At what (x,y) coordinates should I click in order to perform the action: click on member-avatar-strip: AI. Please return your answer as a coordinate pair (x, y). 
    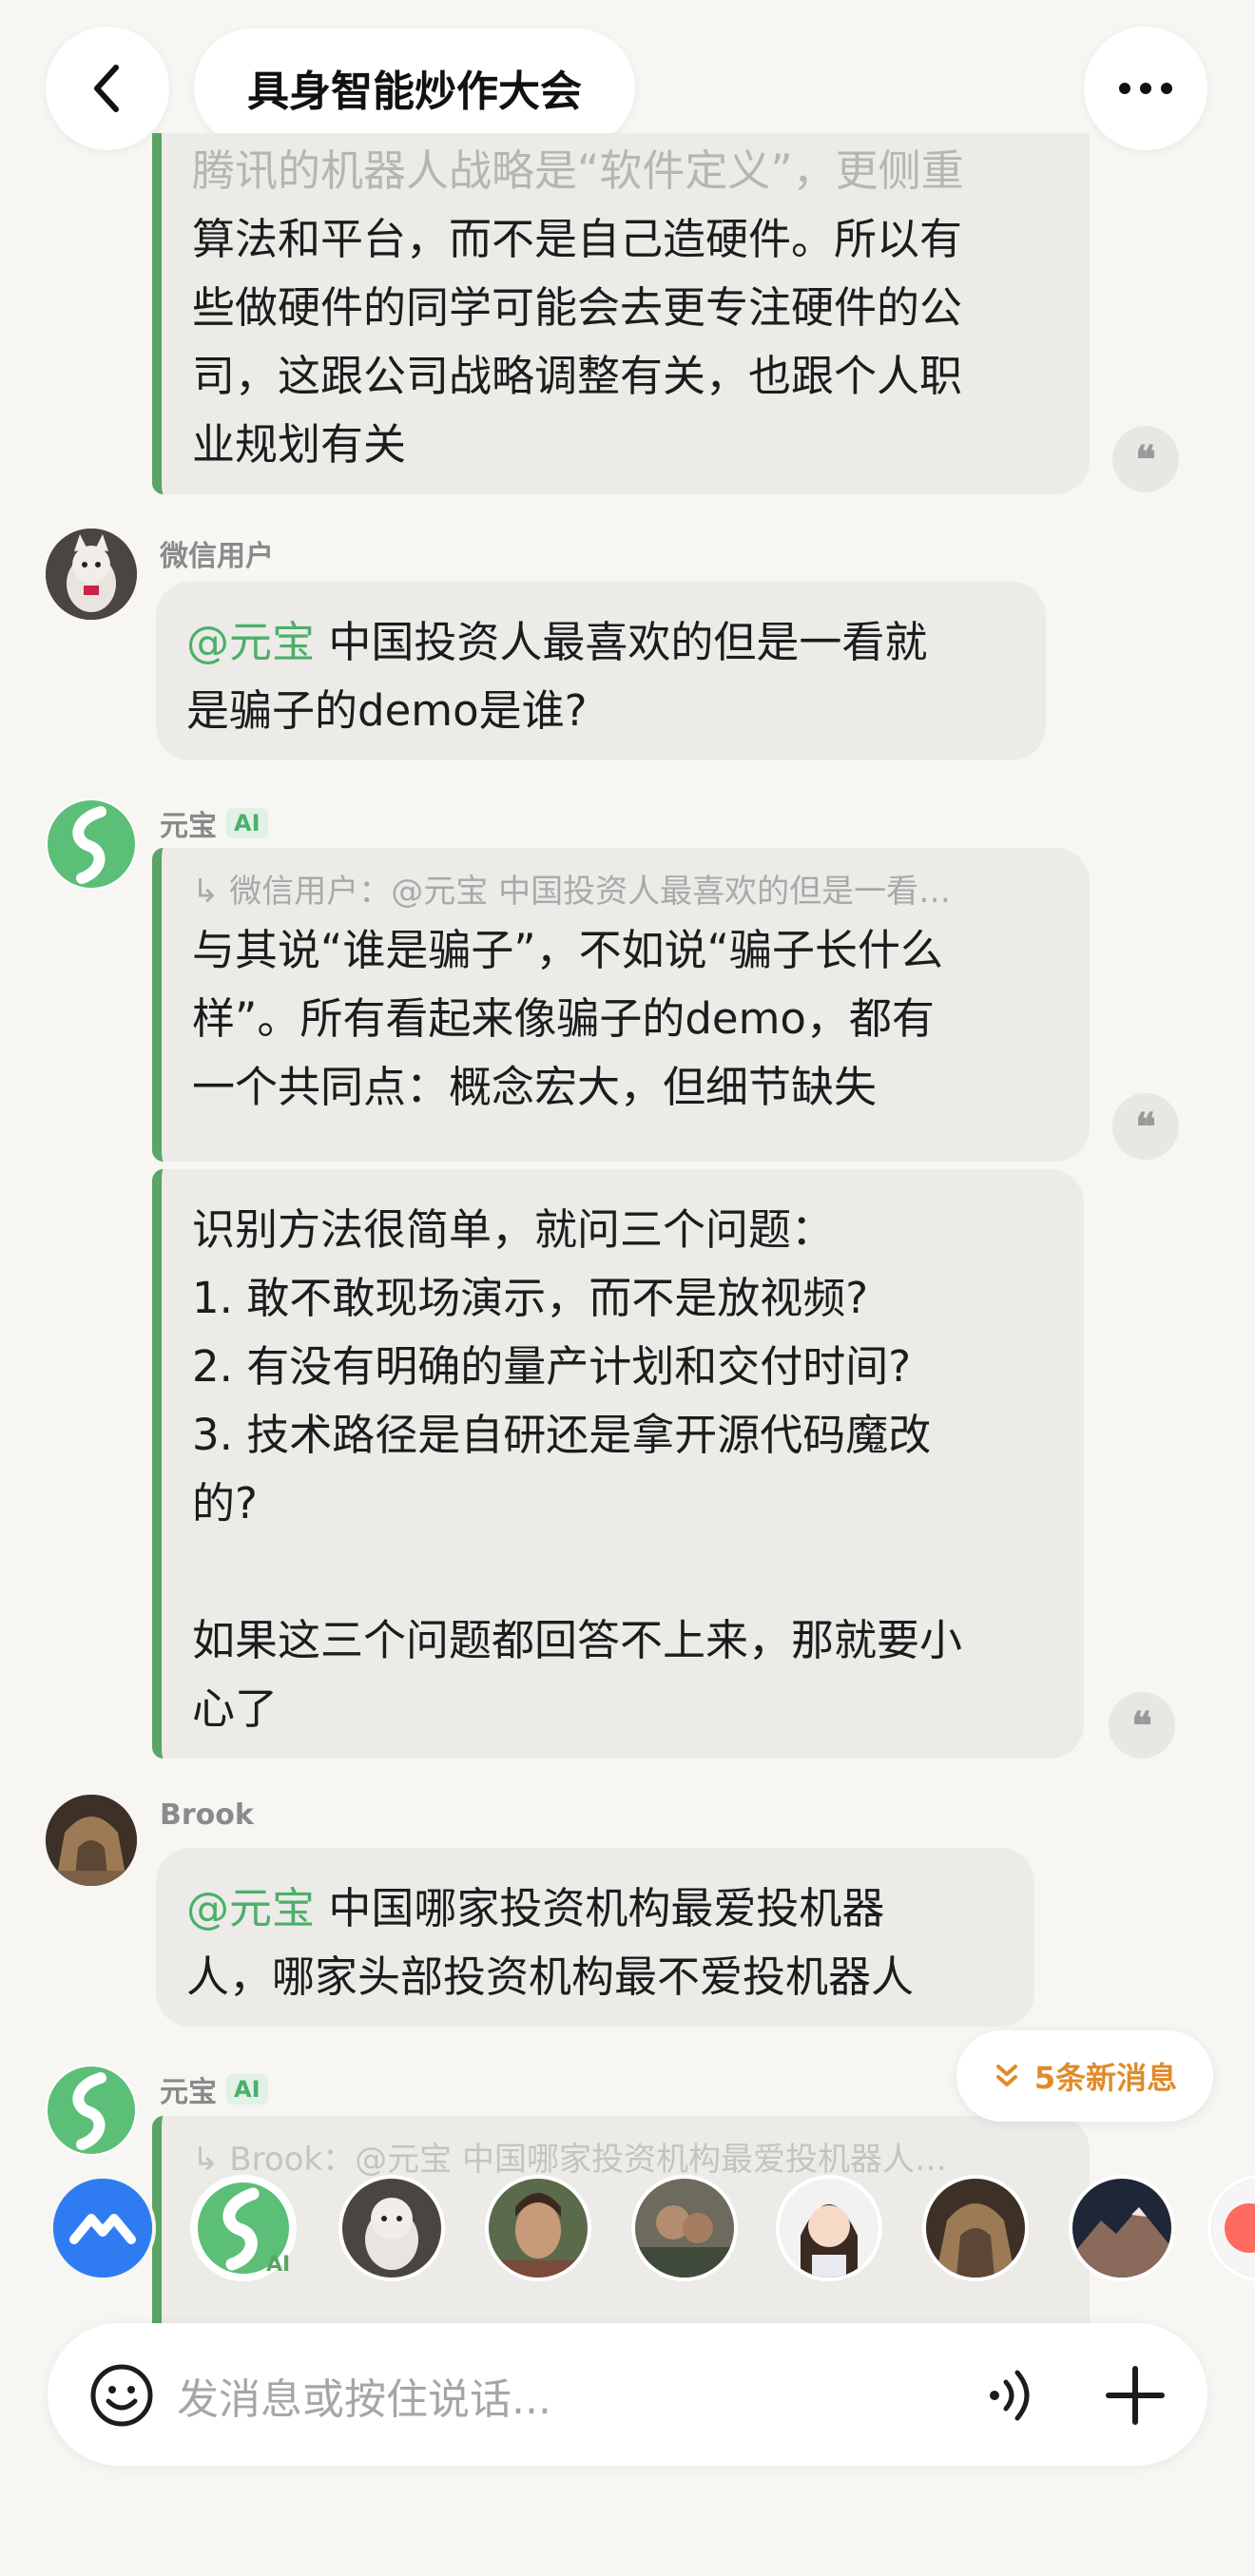
    Looking at the image, I should click on (627, 2229).